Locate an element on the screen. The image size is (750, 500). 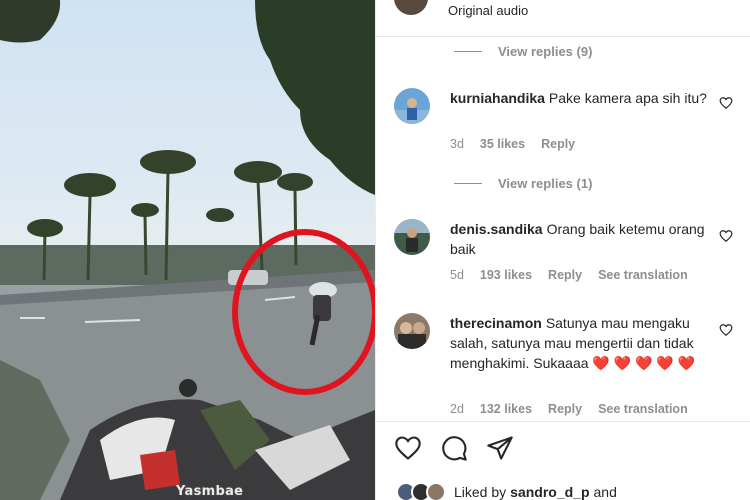
liked-by-prefix: Liked by is located at coordinates (480, 492).